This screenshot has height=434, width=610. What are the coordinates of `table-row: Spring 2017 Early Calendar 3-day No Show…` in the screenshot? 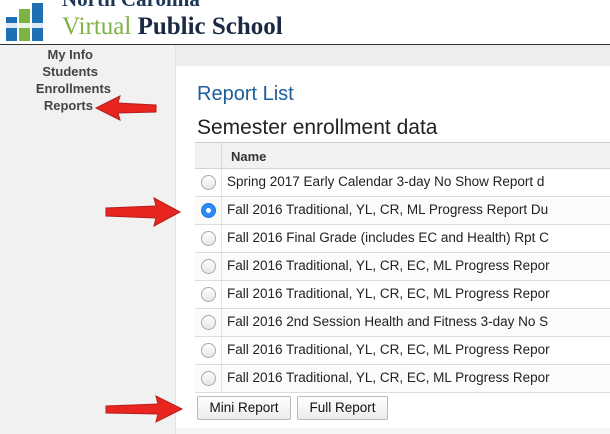 It's located at (402, 183).